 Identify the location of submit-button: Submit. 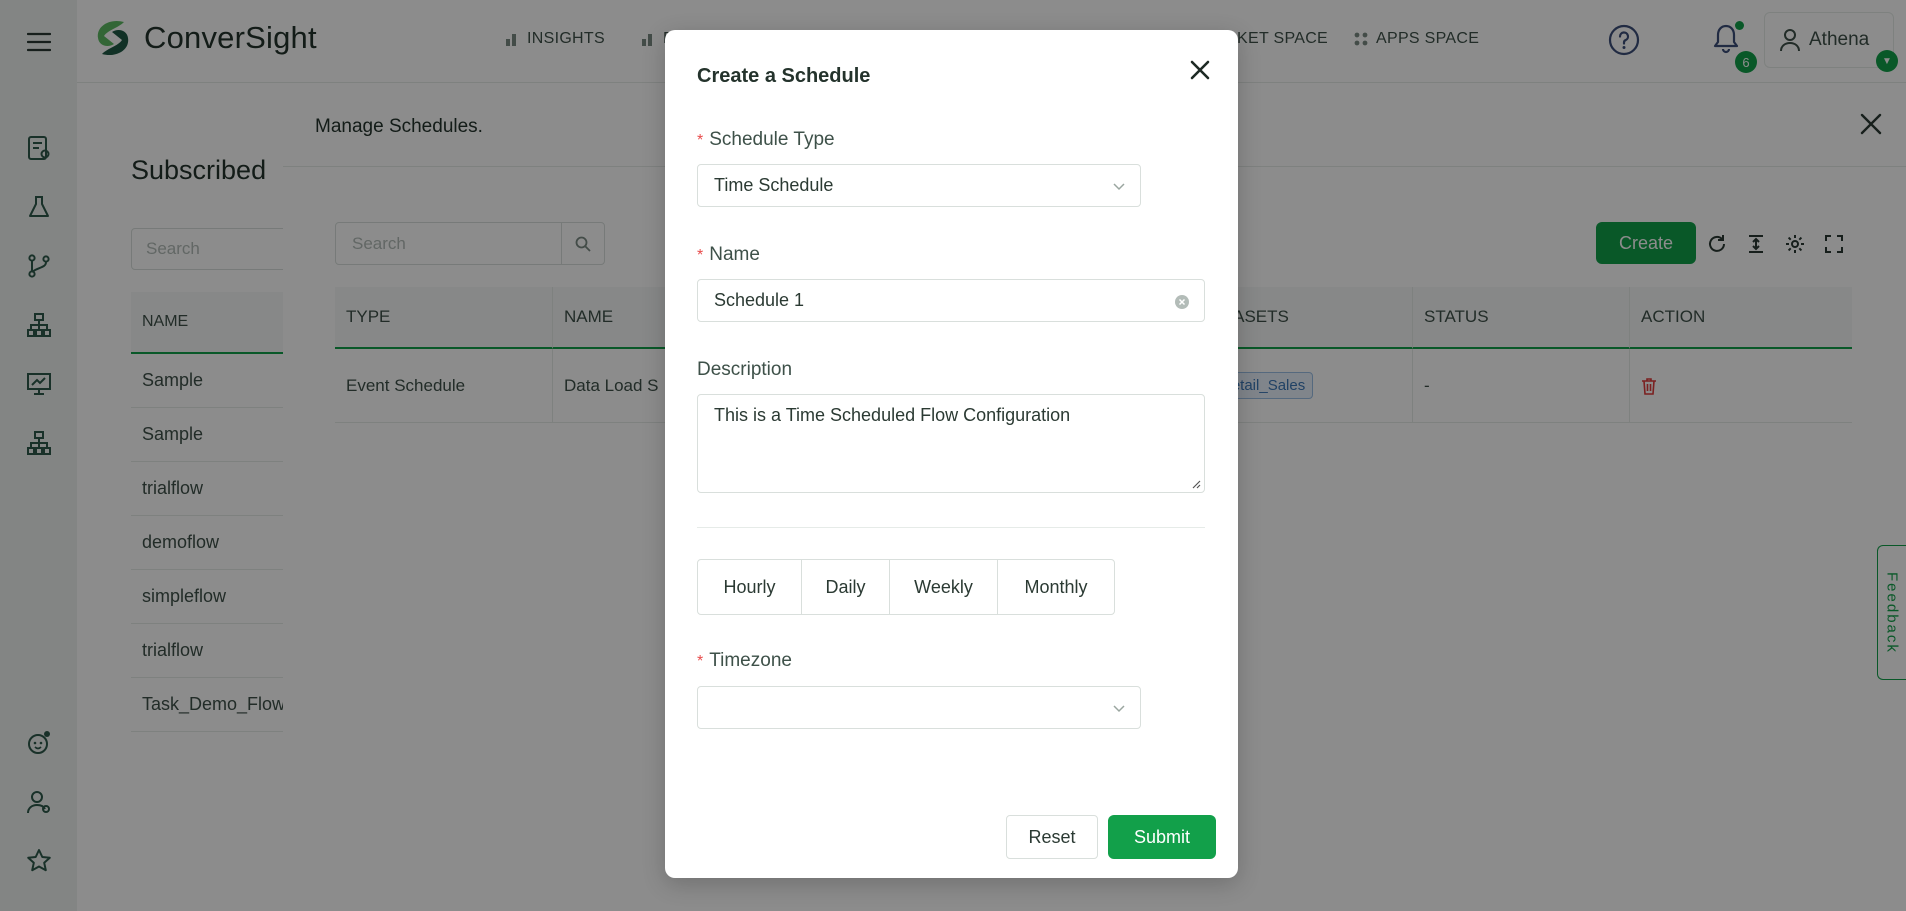
(1162, 837).